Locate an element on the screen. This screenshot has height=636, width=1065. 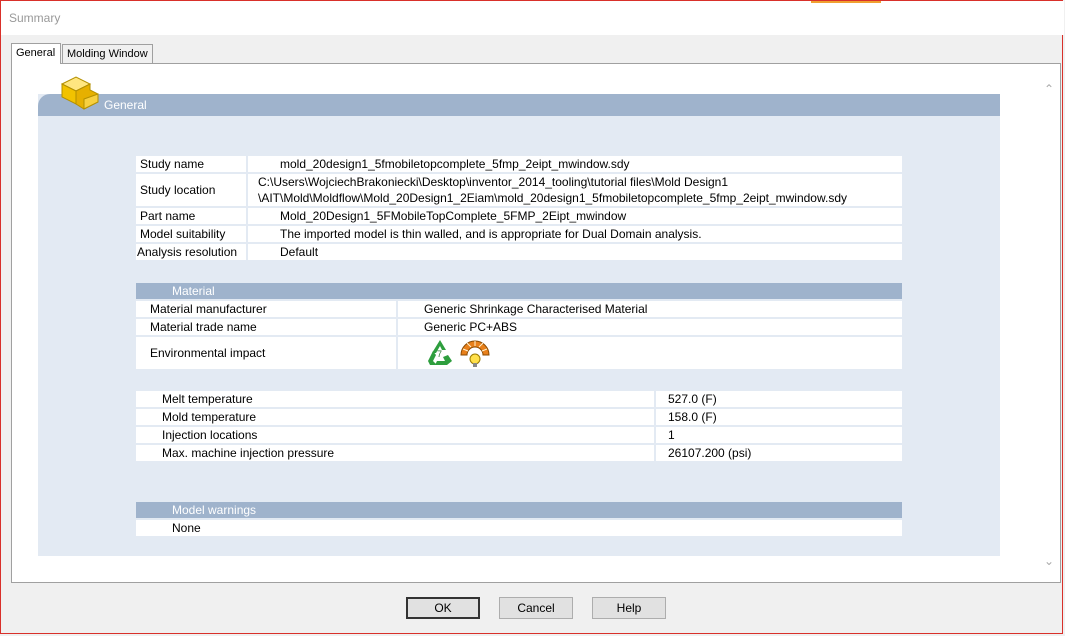
scroll-up-icon: ⌃ is located at coordinates (1049, 89).